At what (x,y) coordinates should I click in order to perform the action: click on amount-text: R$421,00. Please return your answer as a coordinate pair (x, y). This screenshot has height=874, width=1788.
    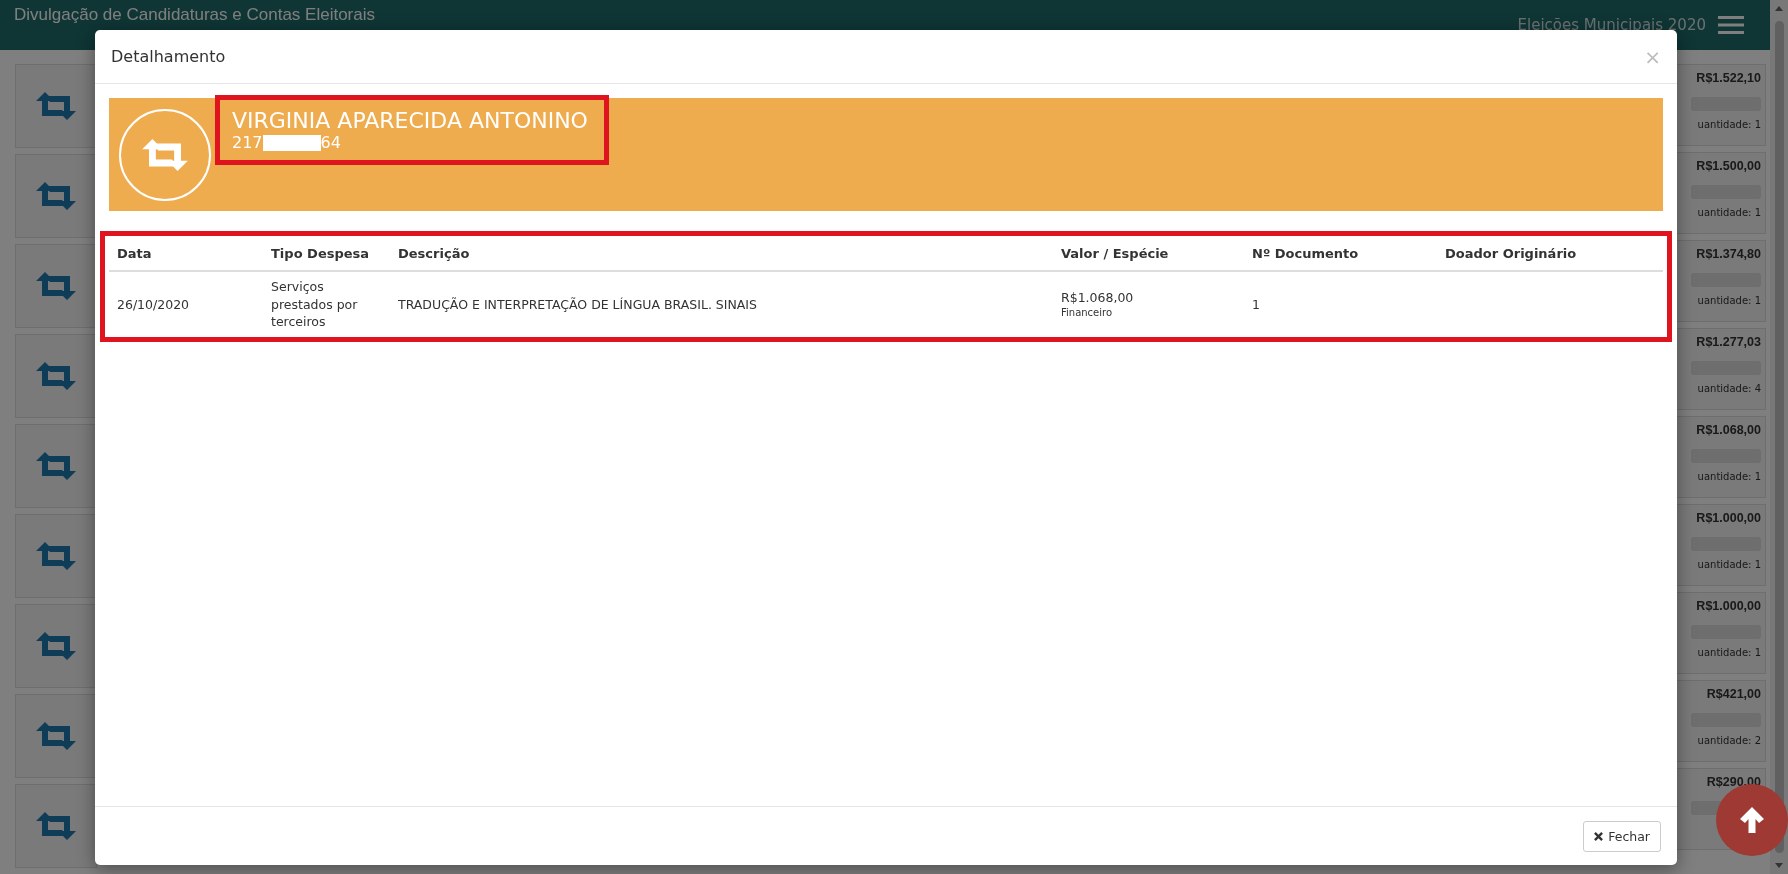
    Looking at the image, I should click on (1733, 694).